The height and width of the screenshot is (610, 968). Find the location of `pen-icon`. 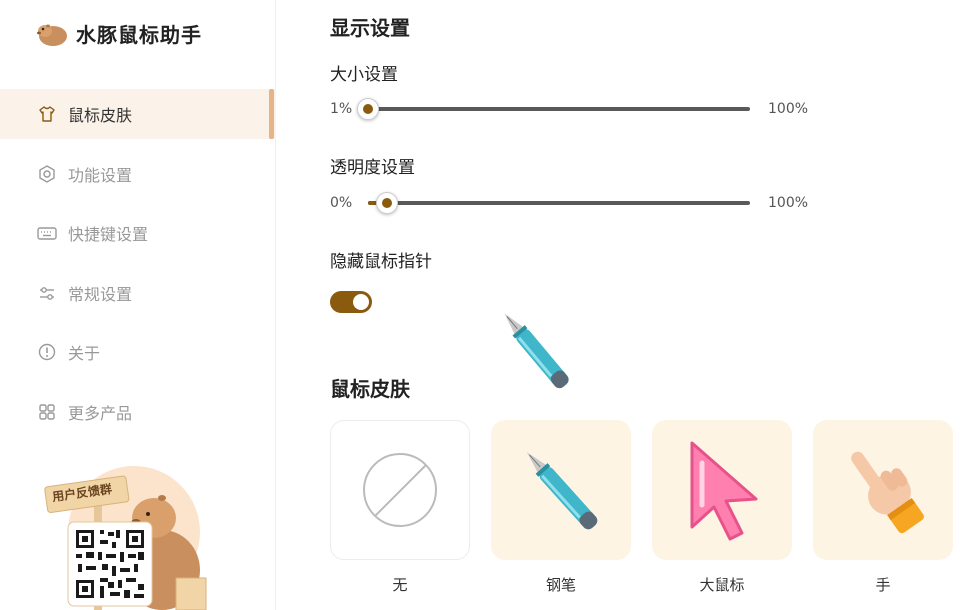

pen-icon is located at coordinates (562, 491).